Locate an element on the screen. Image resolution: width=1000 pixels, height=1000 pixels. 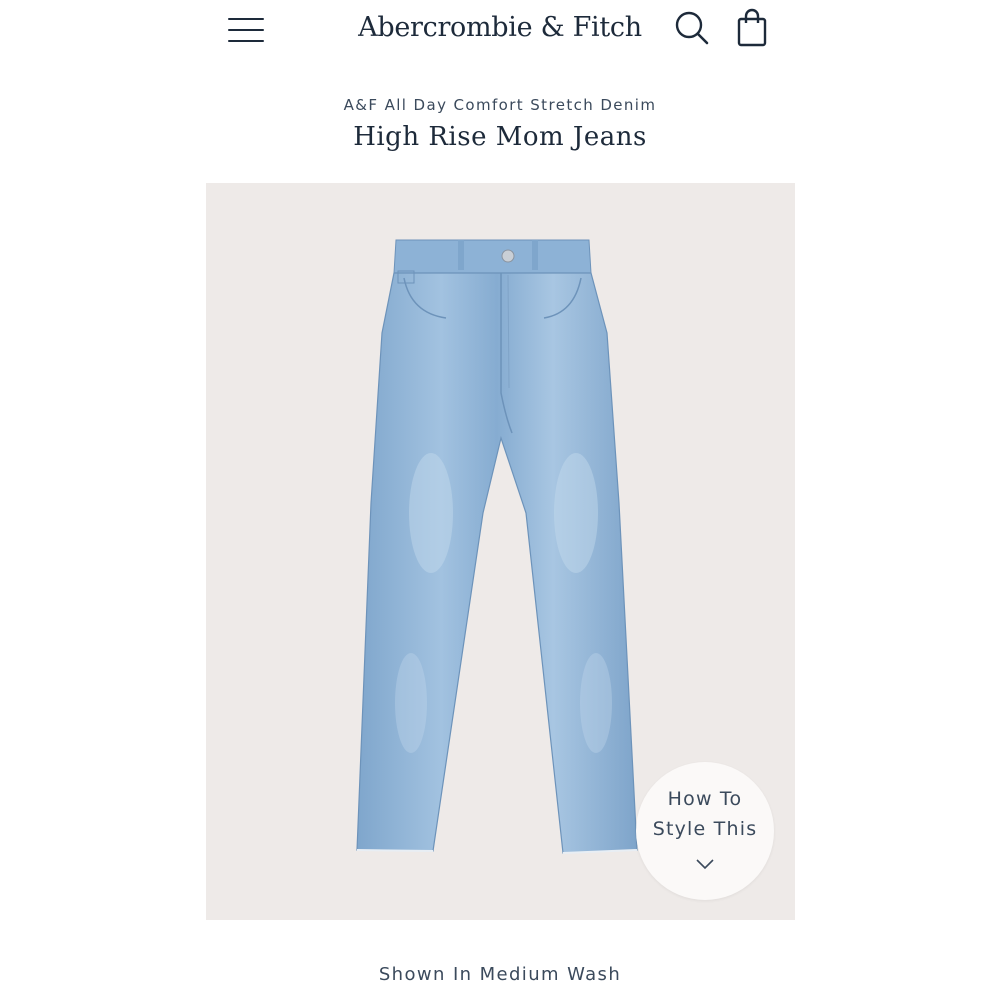
style-button-label-line1: How To is located at coordinates (705, 799).